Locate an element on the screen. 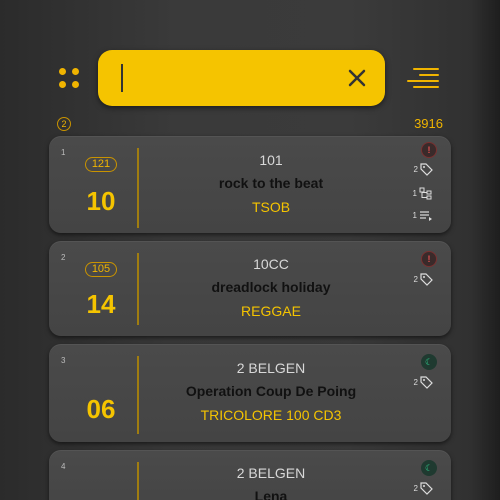 The width and height of the screenshot is (500, 500). search-bar is located at coordinates (241, 78).